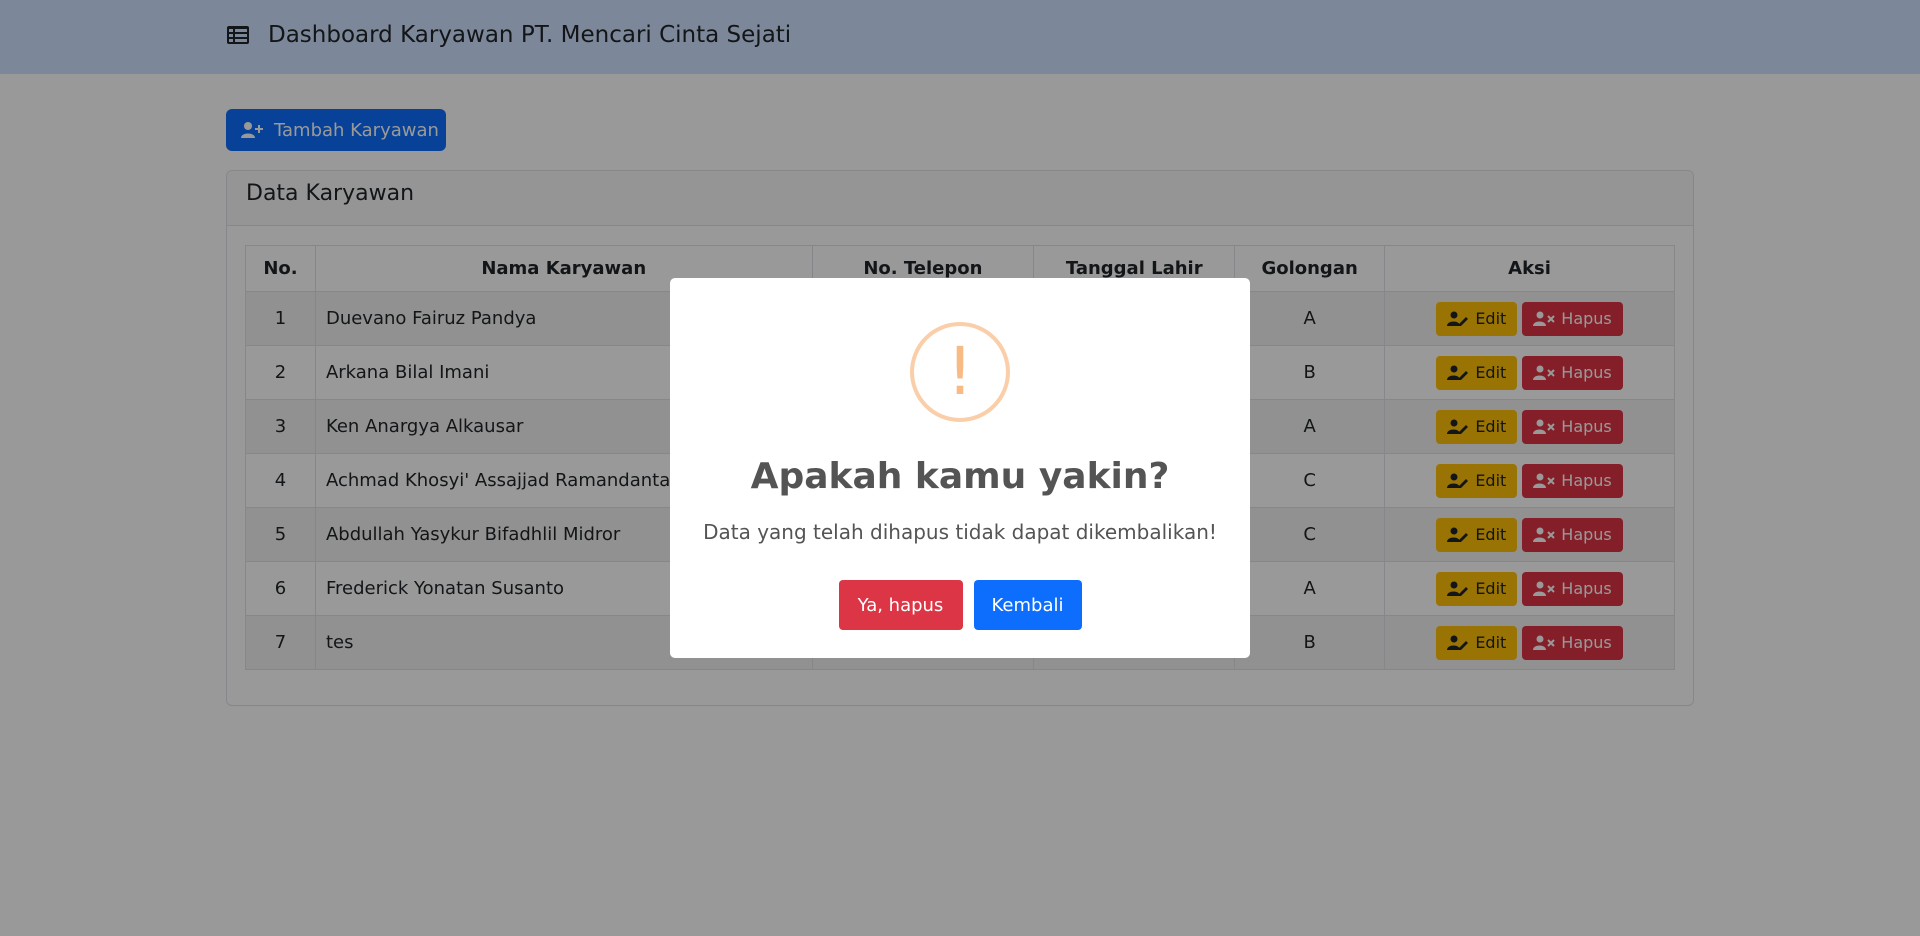 The height and width of the screenshot is (936, 1920). Describe the element at coordinates (960, 372) in the screenshot. I see `warning-icon: !` at that location.